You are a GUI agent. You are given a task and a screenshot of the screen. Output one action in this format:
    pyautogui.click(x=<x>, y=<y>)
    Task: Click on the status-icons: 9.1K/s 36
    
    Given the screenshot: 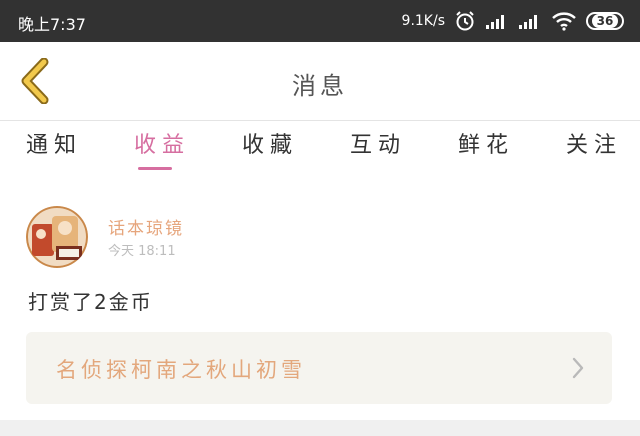 What is the action you would take?
    pyautogui.click(x=513, y=21)
    